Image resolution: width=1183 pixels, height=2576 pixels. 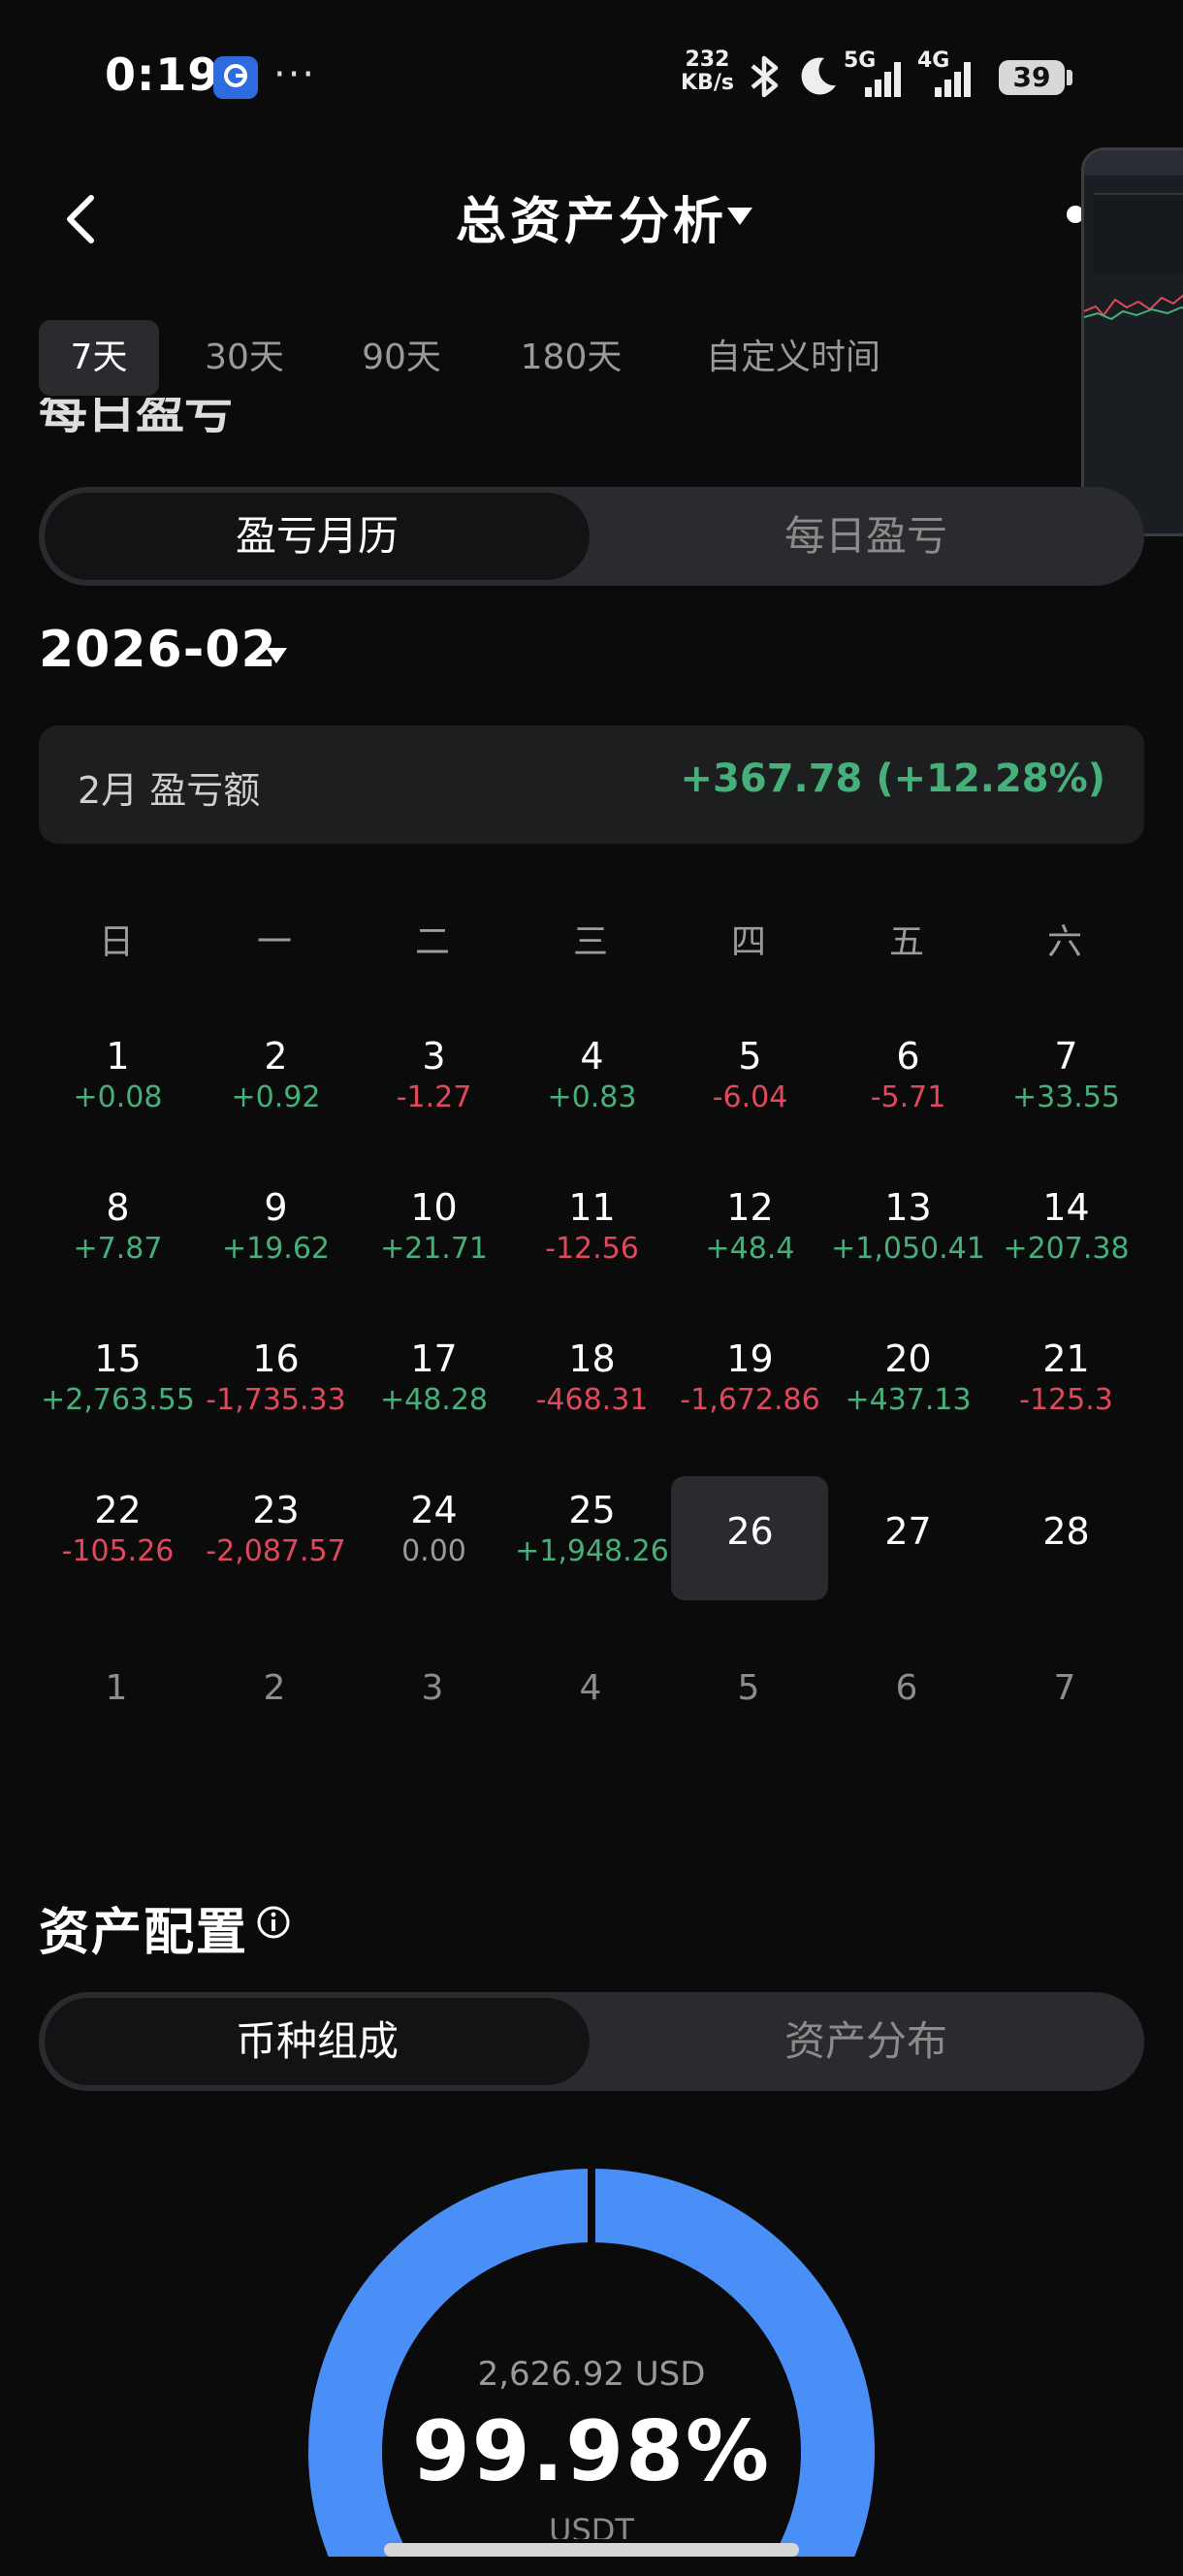 What do you see at coordinates (295, 74) in the screenshot?
I see `status-more-icon: ···` at bounding box center [295, 74].